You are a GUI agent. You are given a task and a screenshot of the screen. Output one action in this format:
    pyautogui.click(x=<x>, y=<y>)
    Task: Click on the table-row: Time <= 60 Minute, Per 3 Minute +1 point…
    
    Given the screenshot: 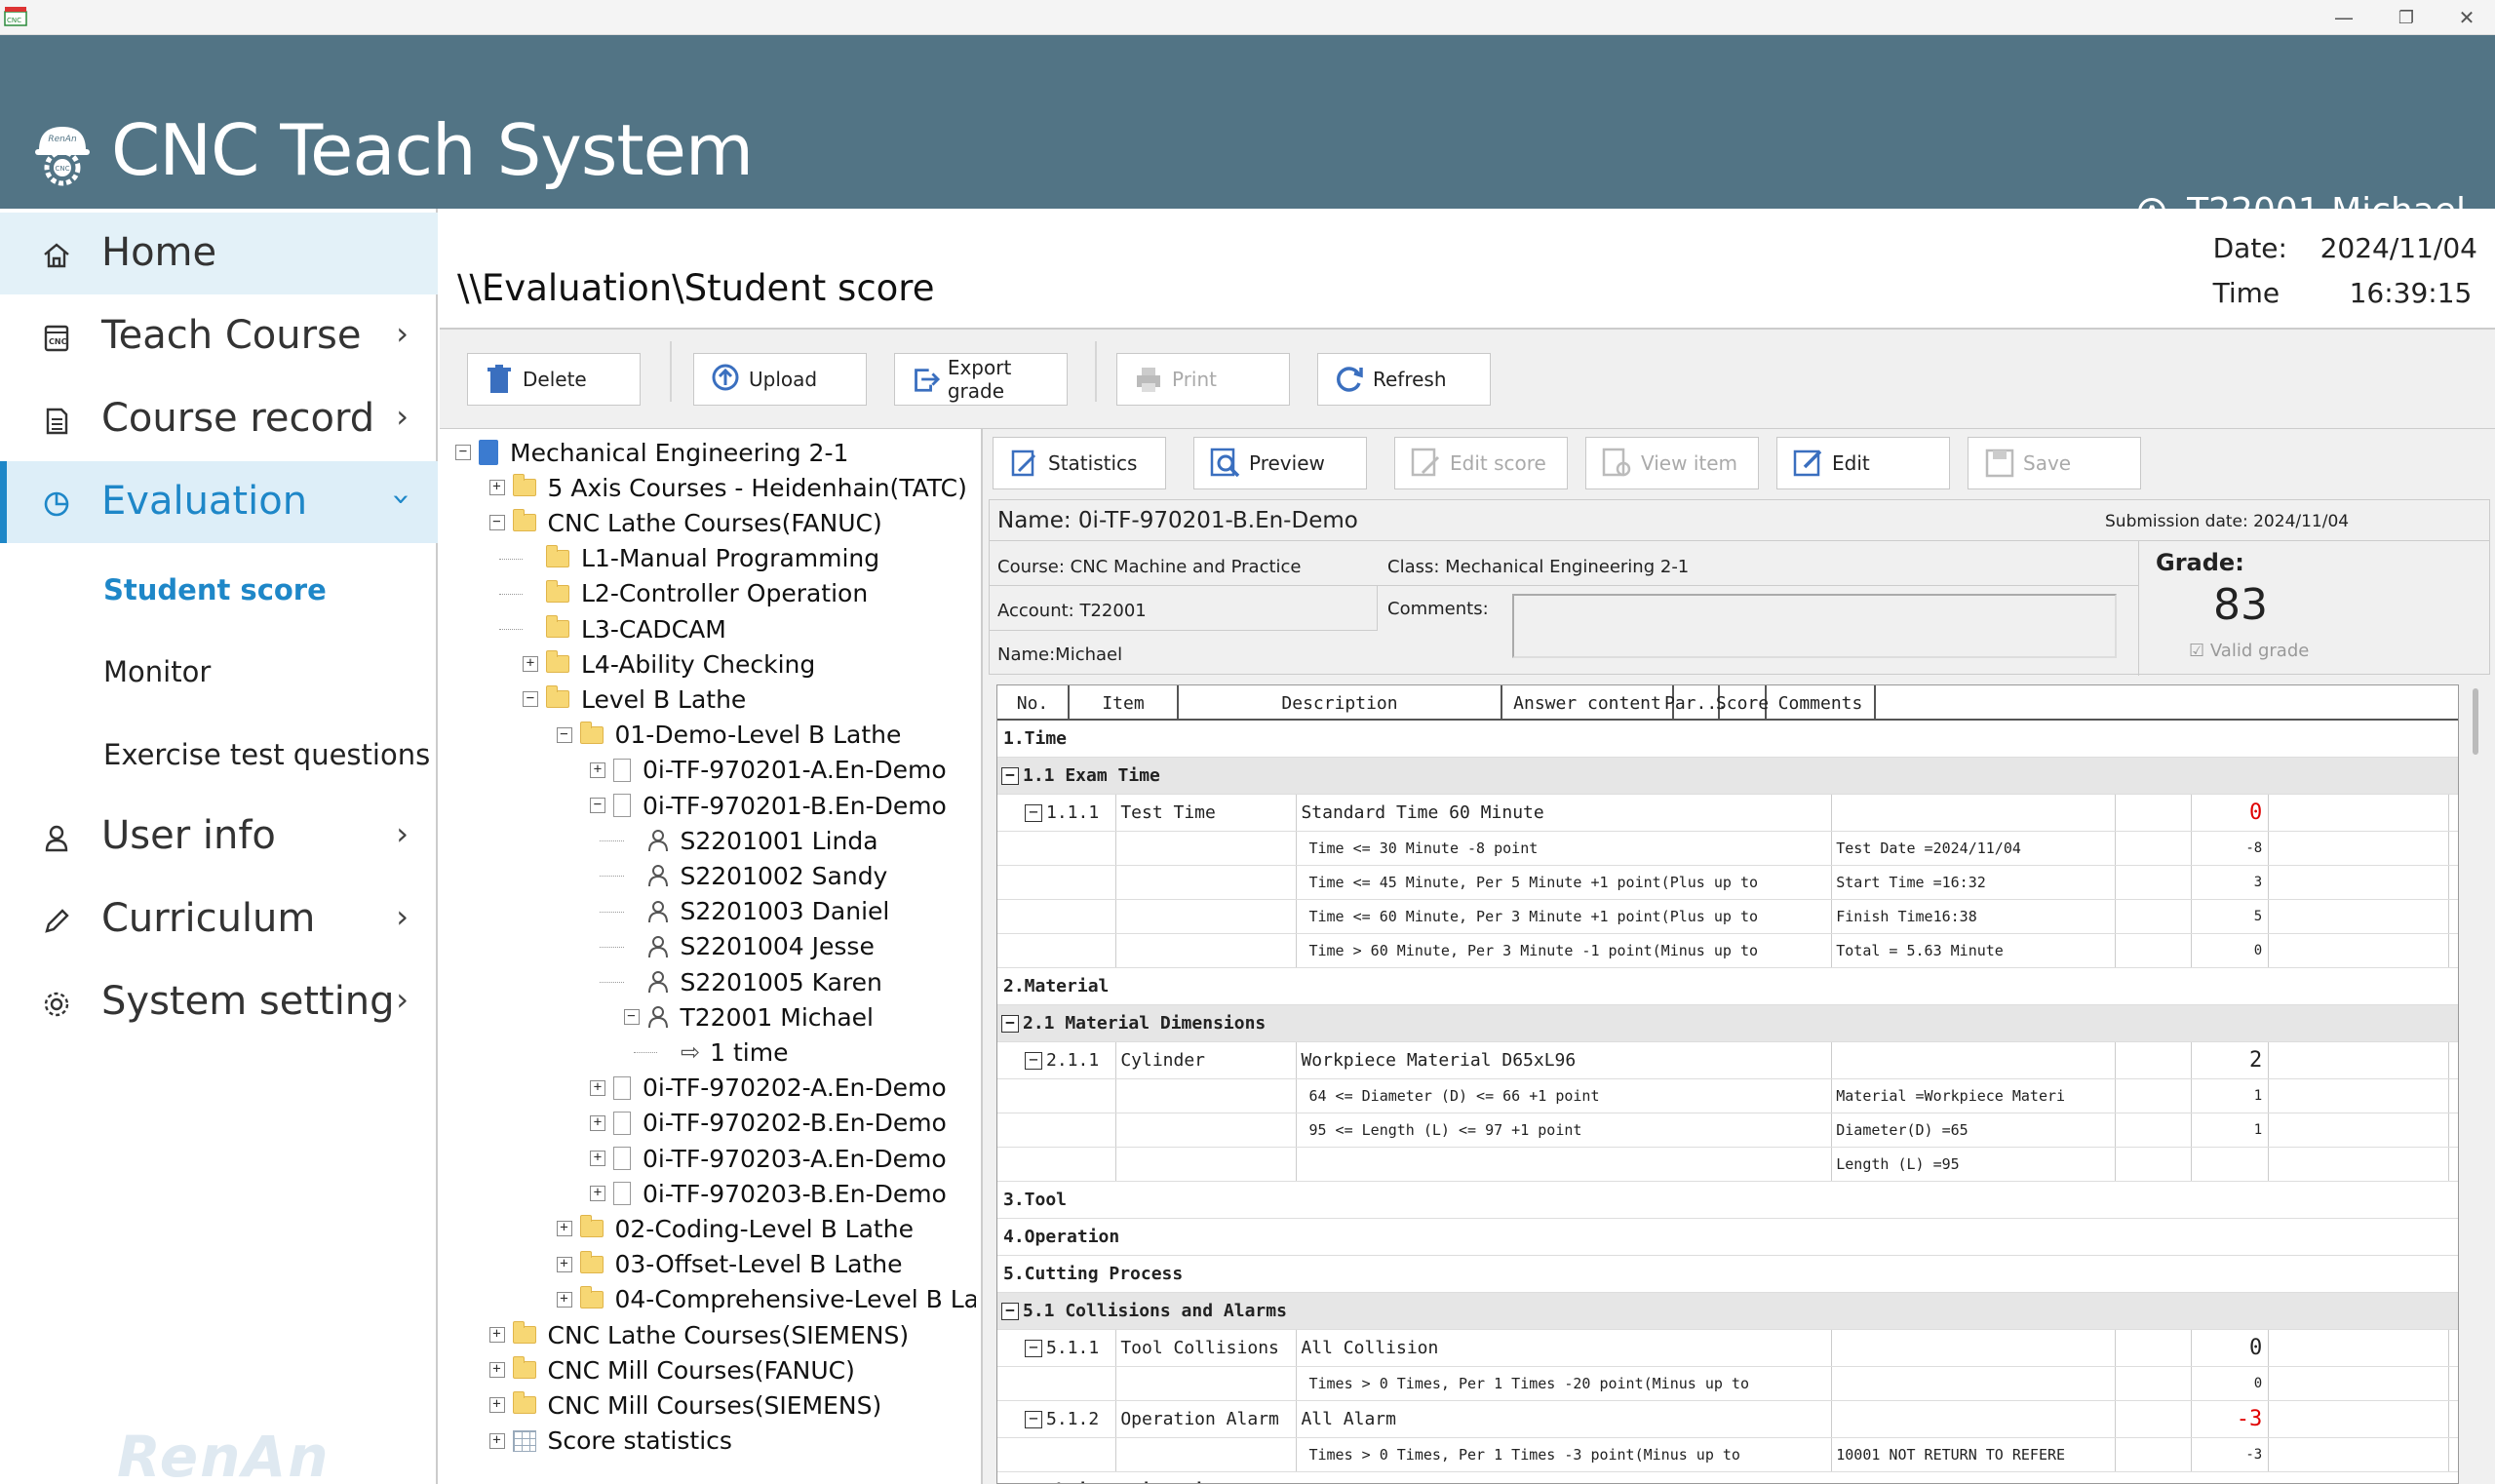 What is the action you would take?
    pyautogui.click(x=1727, y=917)
    